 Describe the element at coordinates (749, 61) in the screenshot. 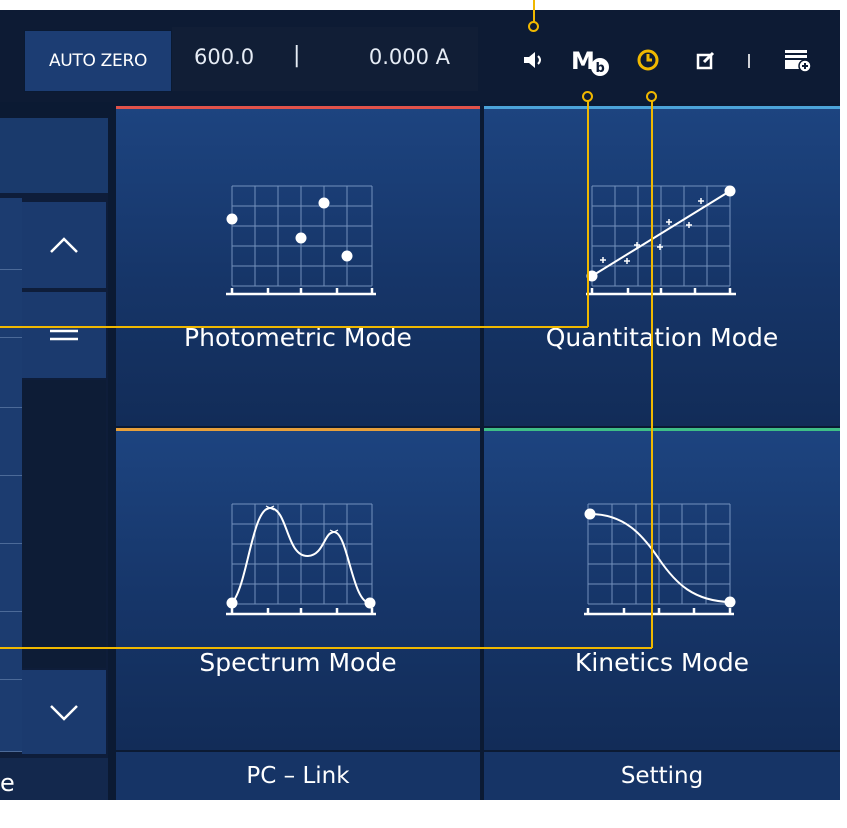

I see `toolbar-divider` at that location.